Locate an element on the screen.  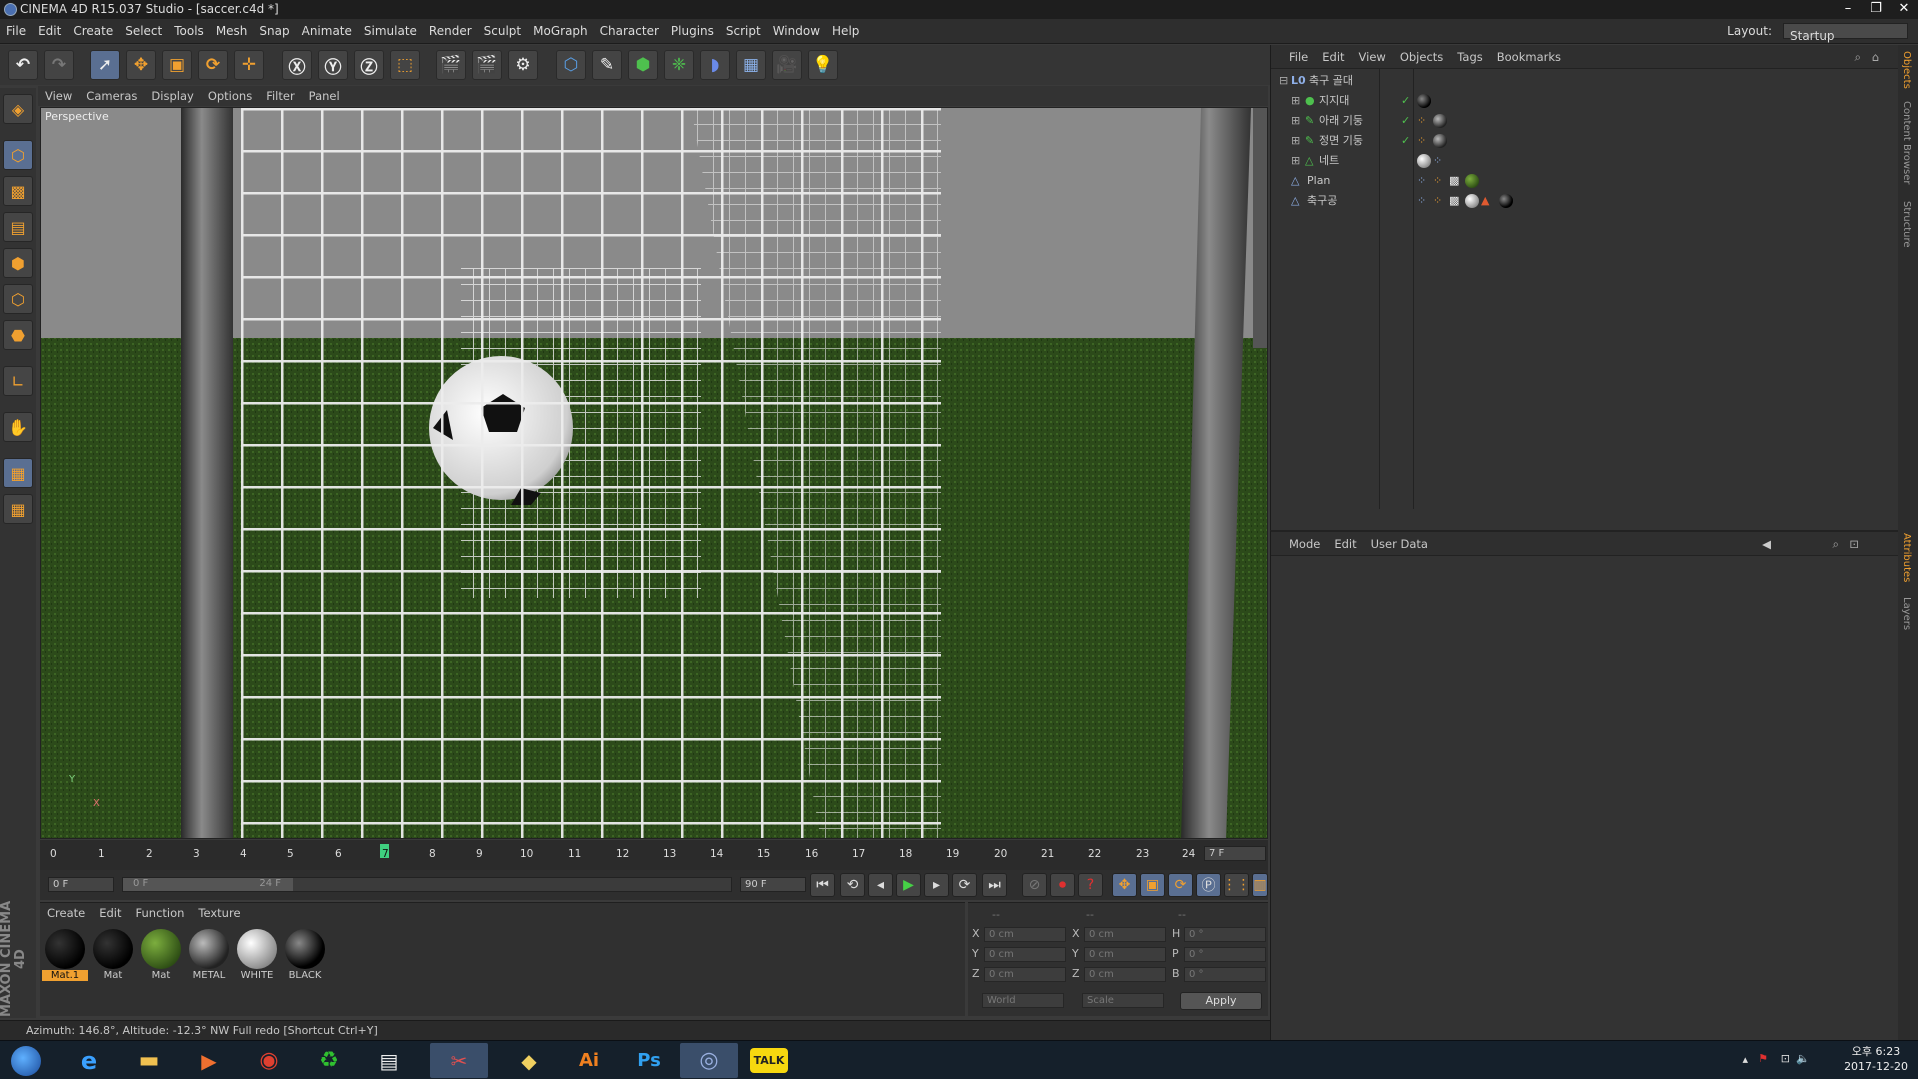
layout-select: Startup is located at coordinates (1845, 33).